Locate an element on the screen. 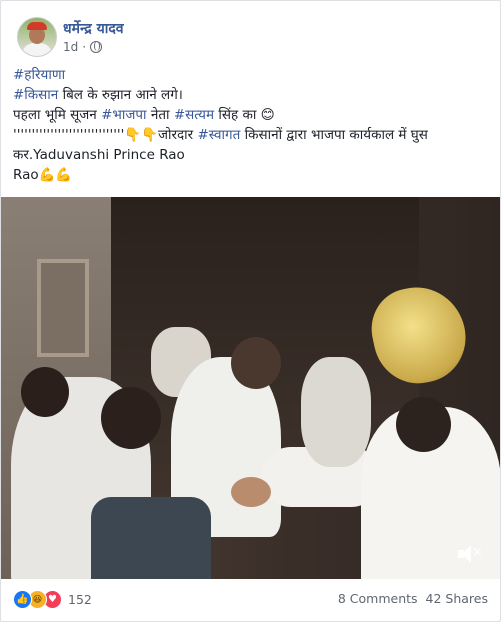  post-time: 1d is located at coordinates (70, 47).